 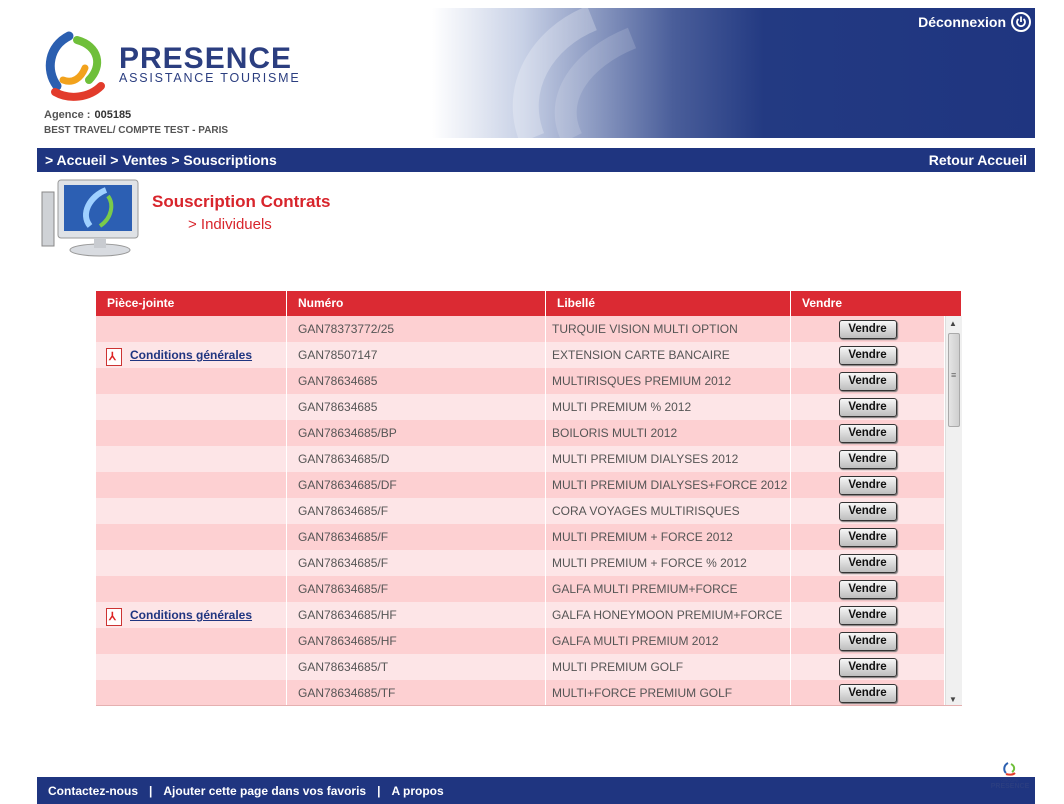 I want to click on breadcrumb-souscriptions: > Souscriptions, so click(x=223, y=160).